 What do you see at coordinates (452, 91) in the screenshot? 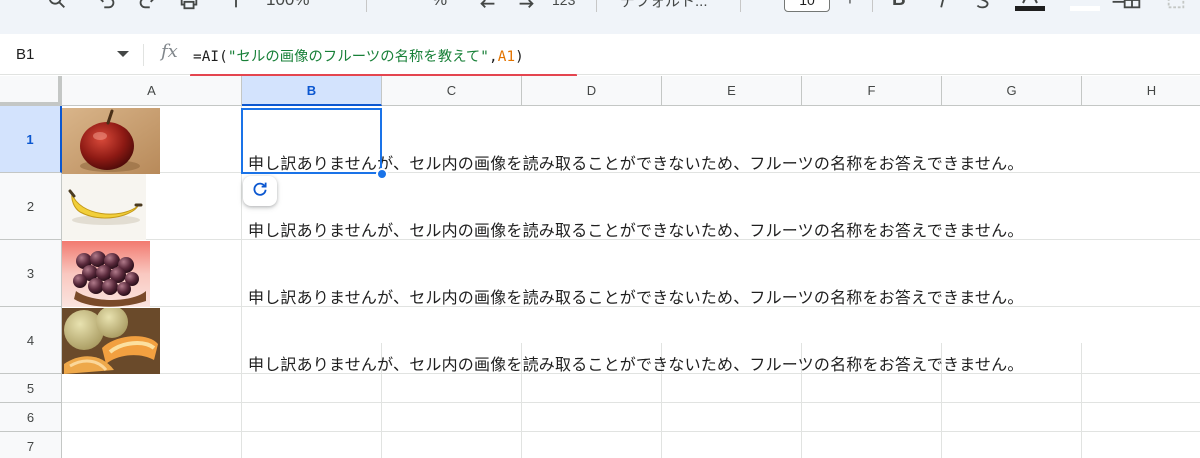
I see `column-header-c: C` at bounding box center [452, 91].